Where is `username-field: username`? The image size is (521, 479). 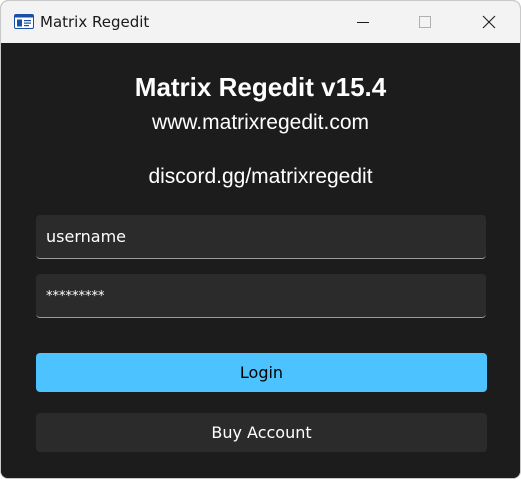
username-field: username is located at coordinates (261, 237).